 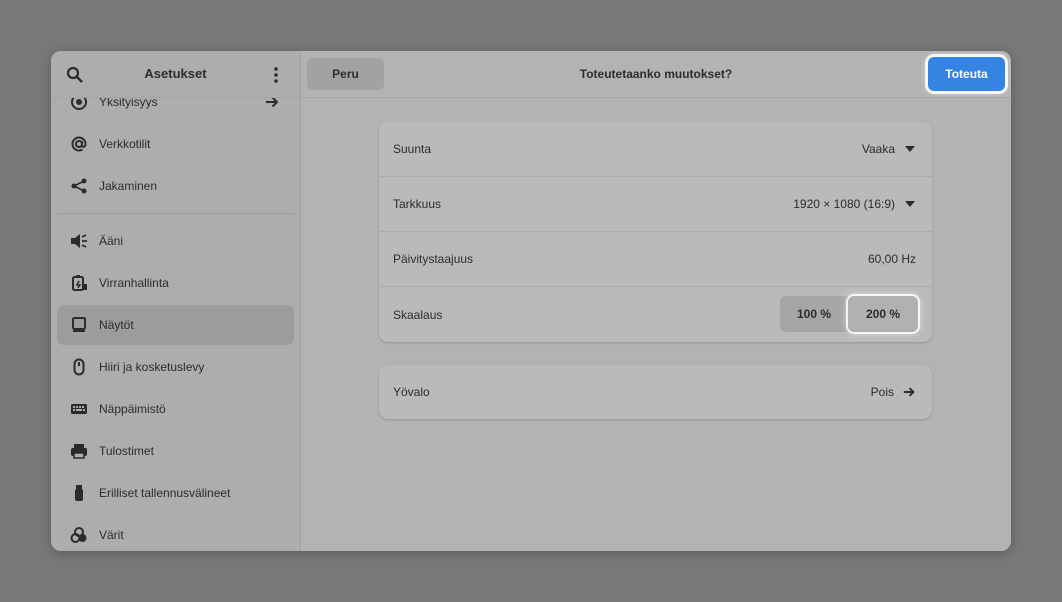 What do you see at coordinates (883, 314) in the screenshot?
I see `scale-200-button: 200 %` at bounding box center [883, 314].